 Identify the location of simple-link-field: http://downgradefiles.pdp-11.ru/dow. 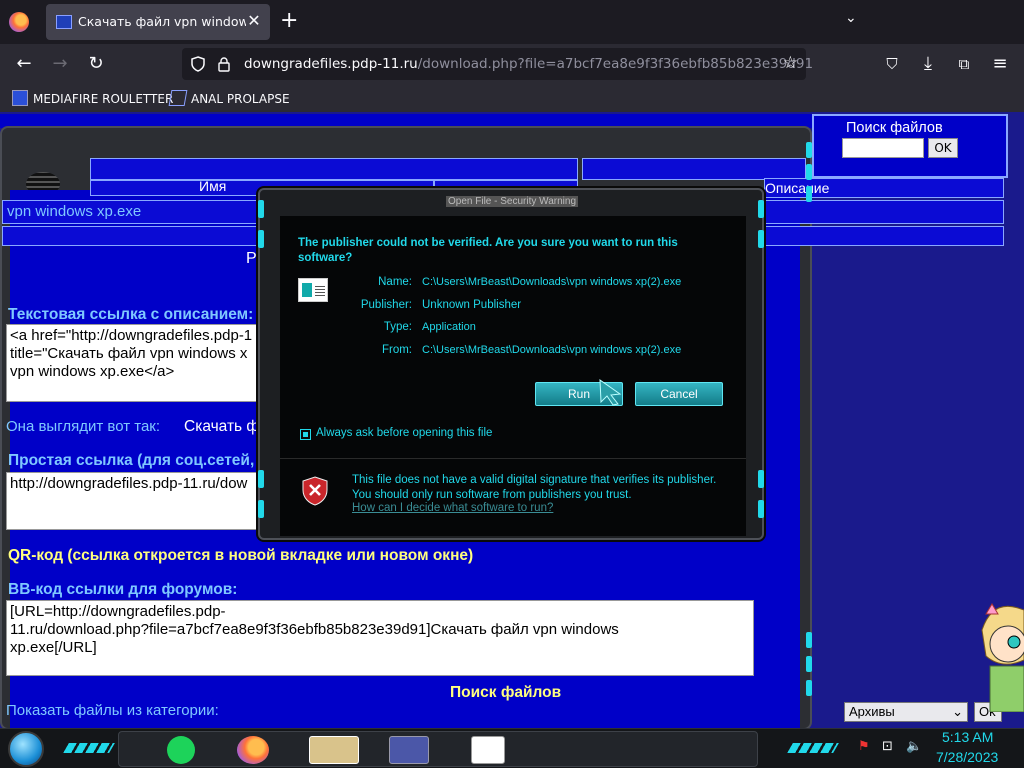
(135, 501).